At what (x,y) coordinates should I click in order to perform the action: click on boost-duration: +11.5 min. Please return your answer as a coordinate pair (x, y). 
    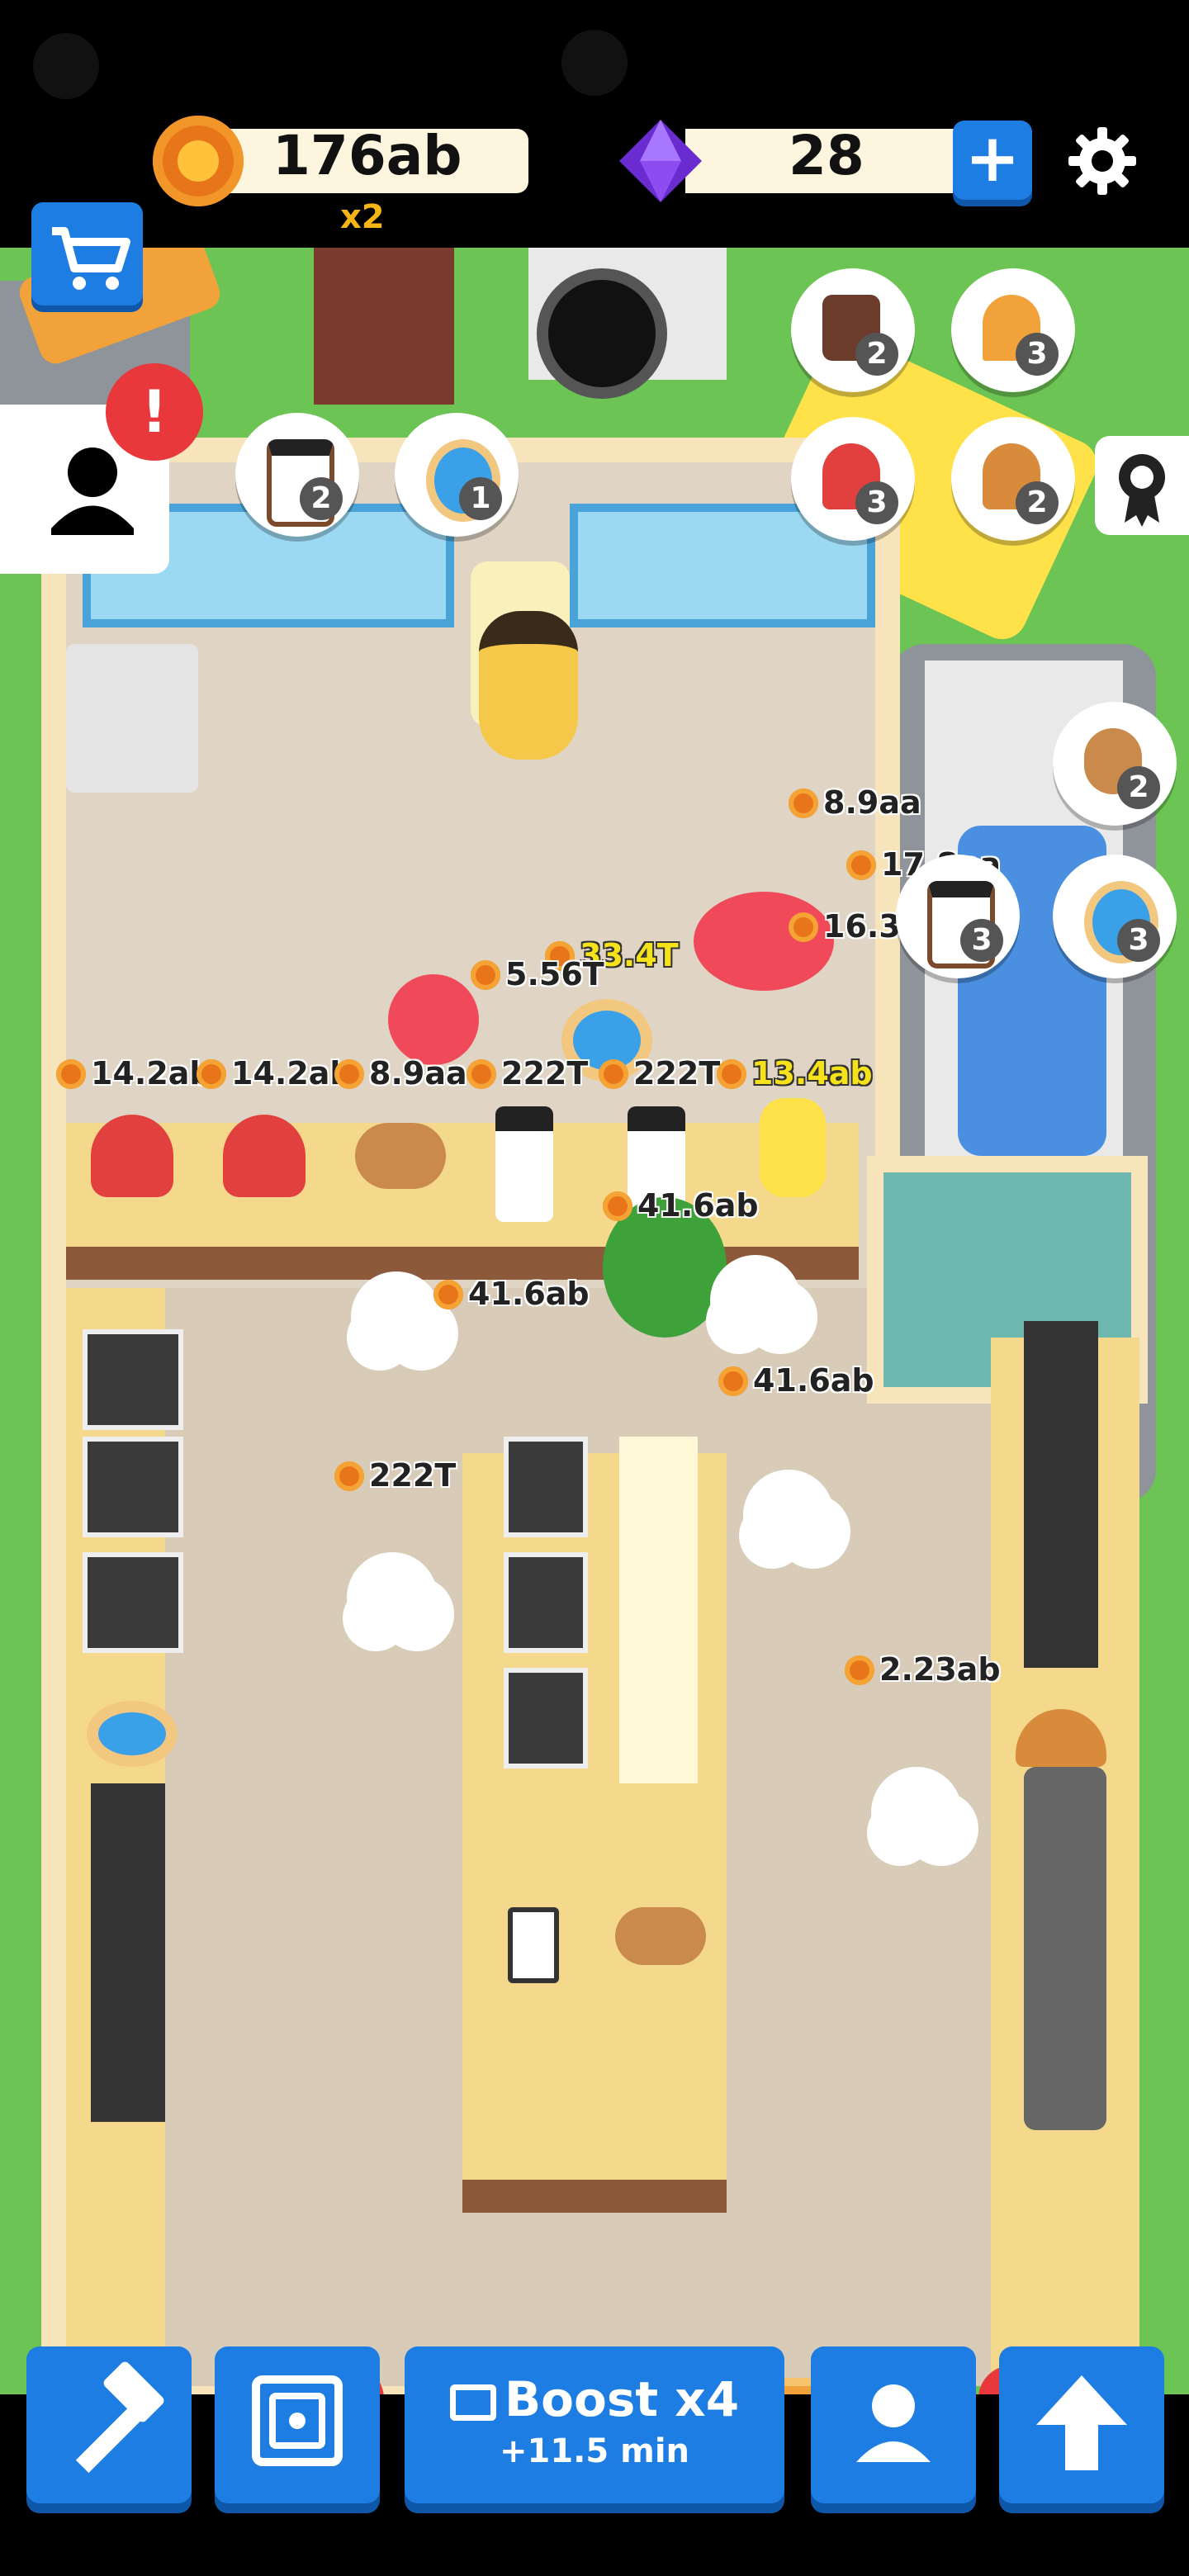
    Looking at the image, I should click on (594, 2451).